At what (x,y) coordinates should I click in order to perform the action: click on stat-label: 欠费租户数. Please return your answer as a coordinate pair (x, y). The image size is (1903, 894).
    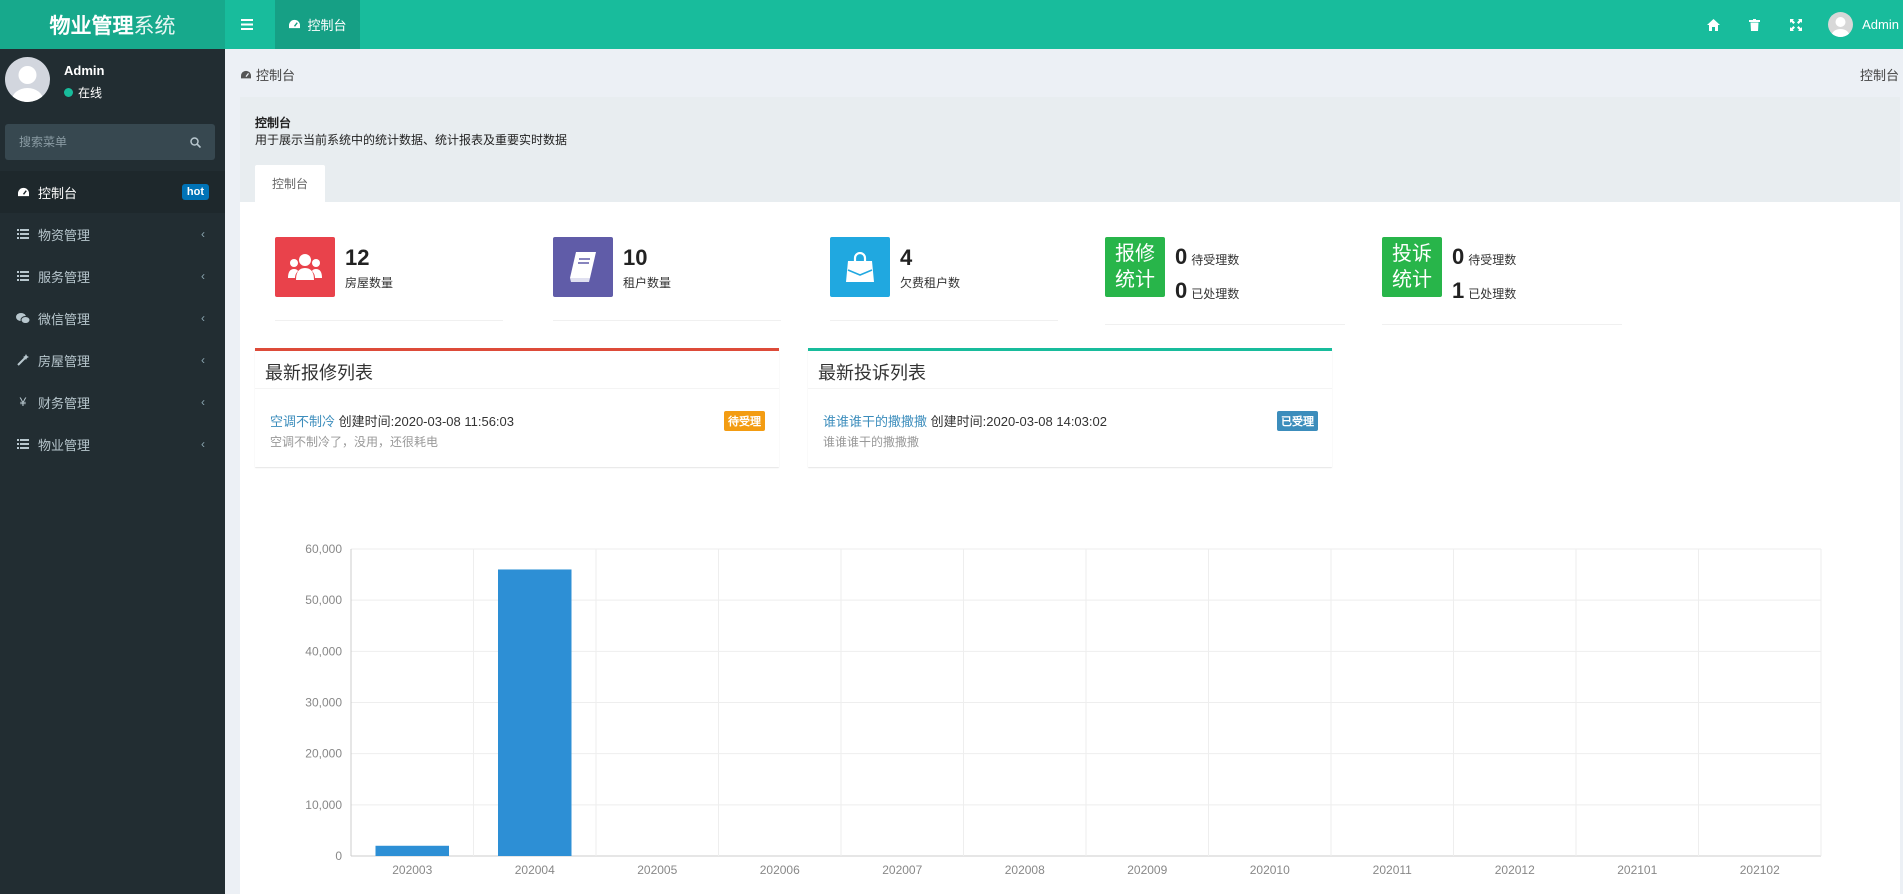
    Looking at the image, I should click on (930, 283).